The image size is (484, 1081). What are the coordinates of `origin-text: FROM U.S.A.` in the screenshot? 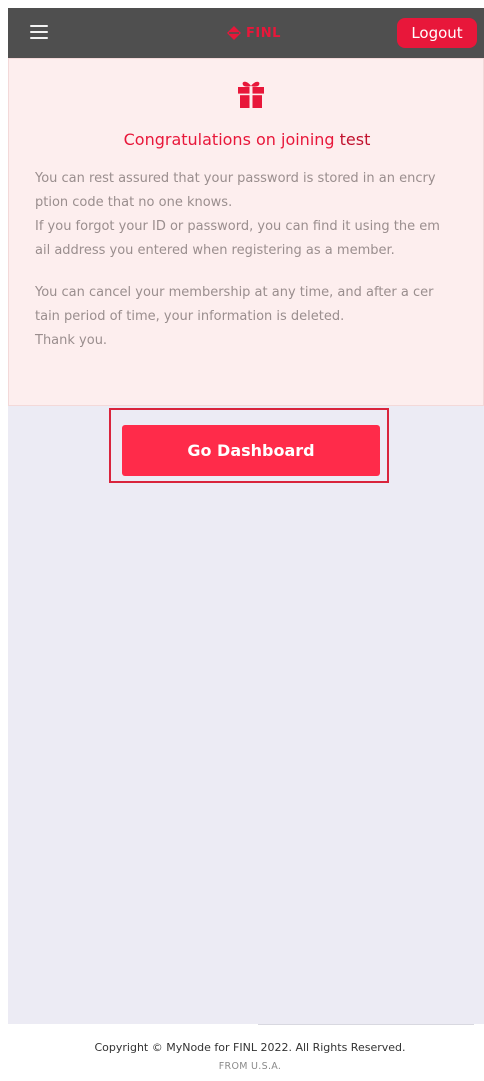 It's located at (250, 1066).